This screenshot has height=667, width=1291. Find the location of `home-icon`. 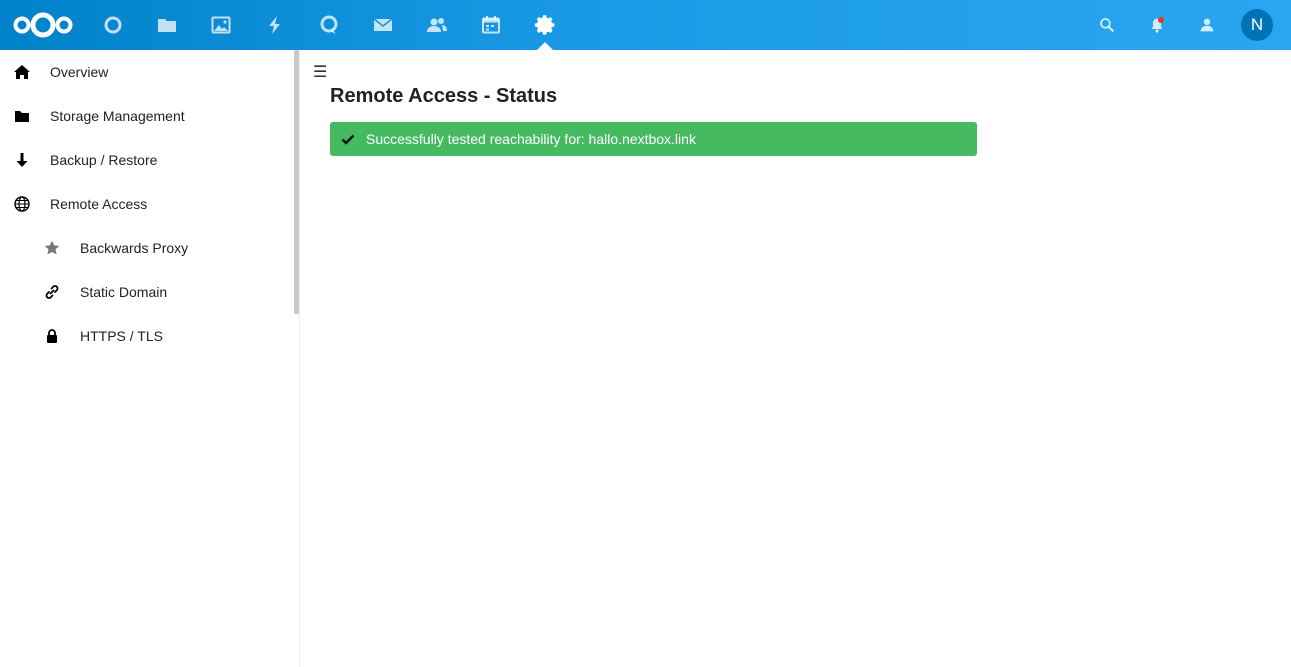

home-icon is located at coordinates (22, 72).